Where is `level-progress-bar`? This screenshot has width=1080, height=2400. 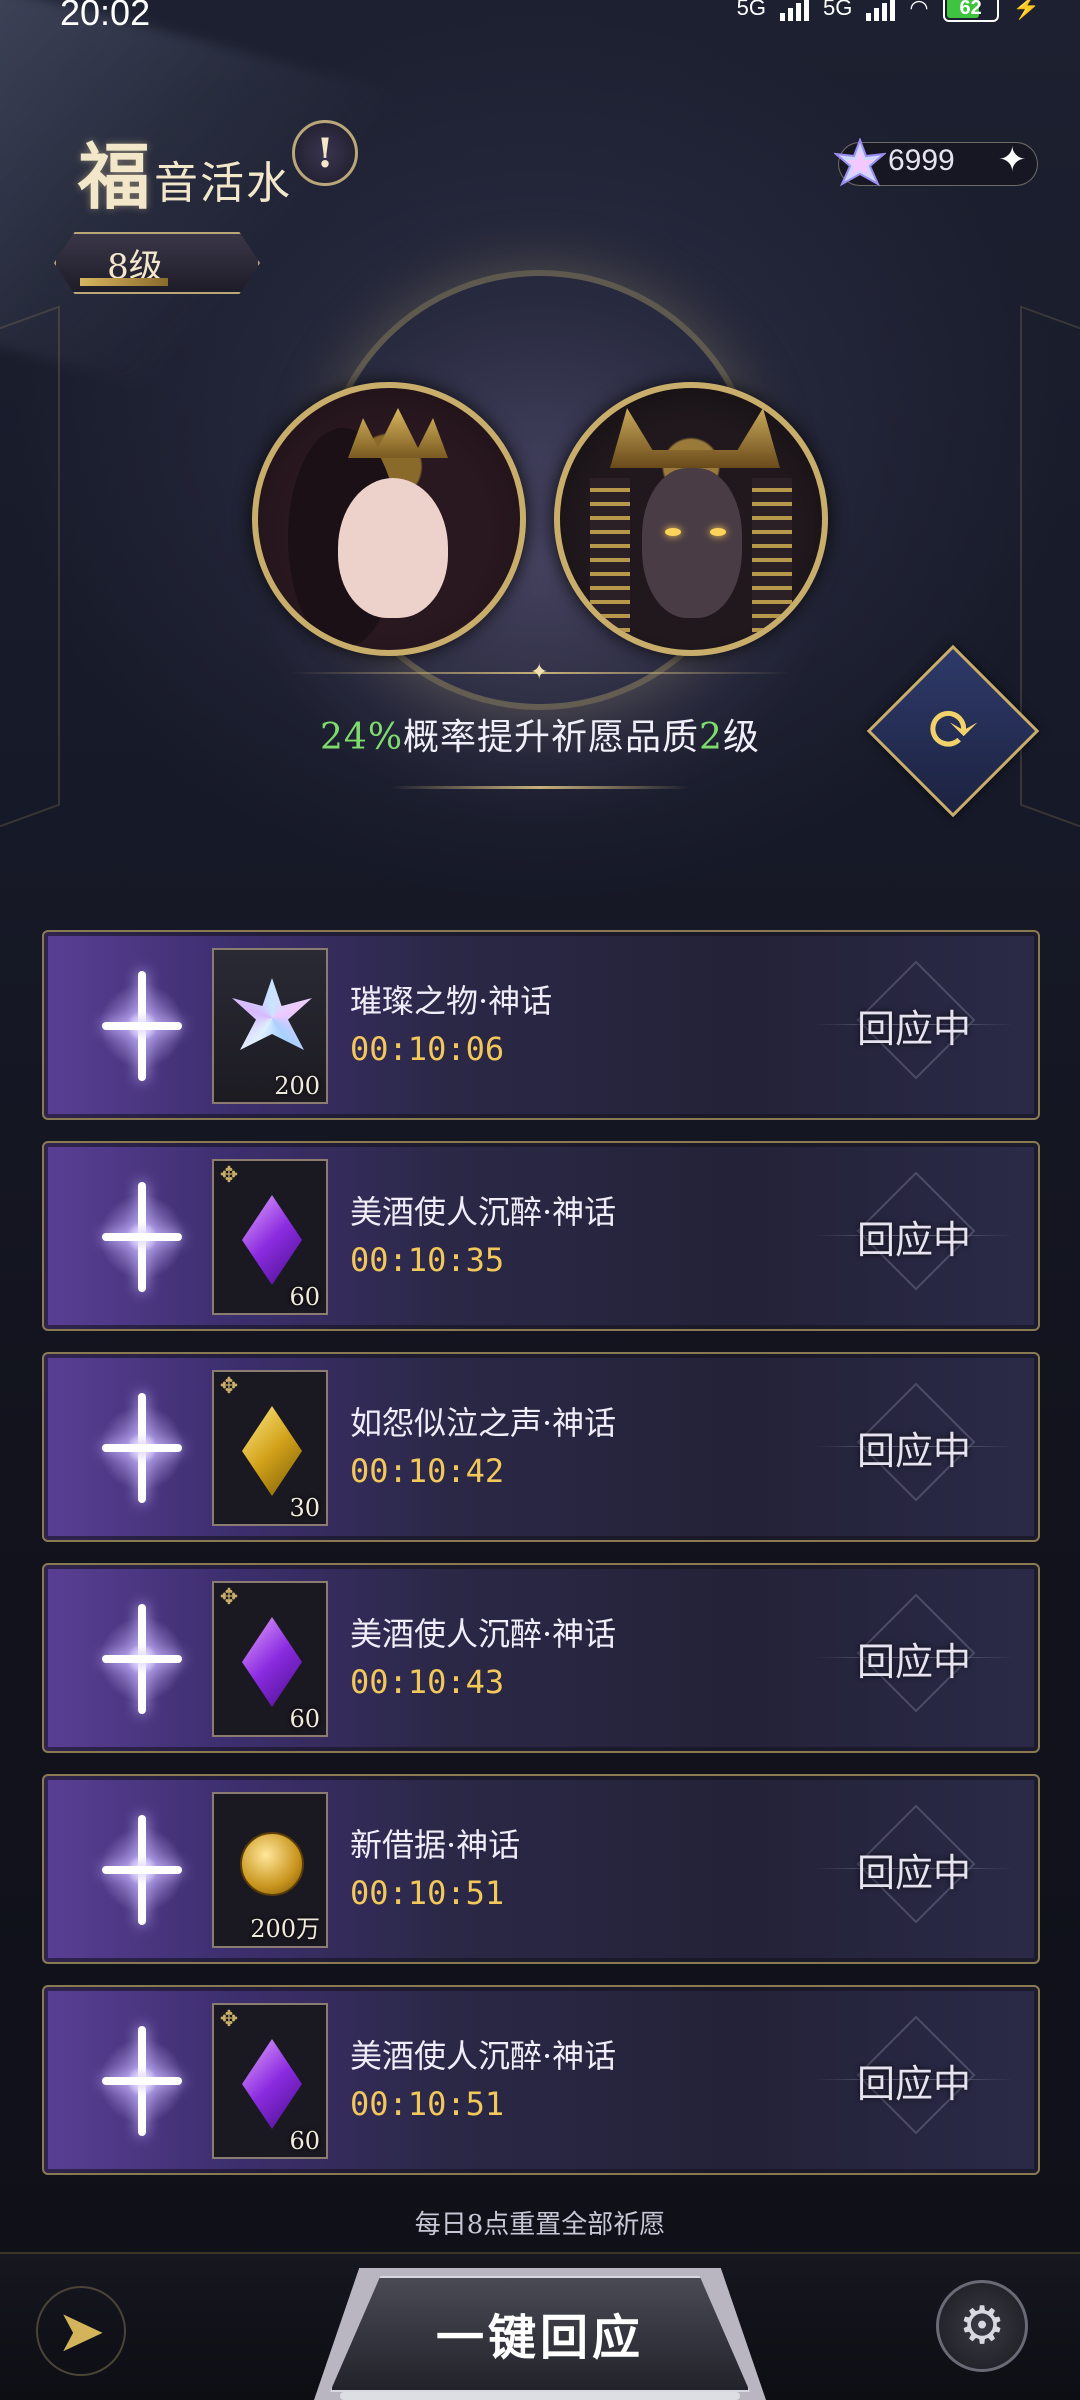
level-progress-bar is located at coordinates (124, 282).